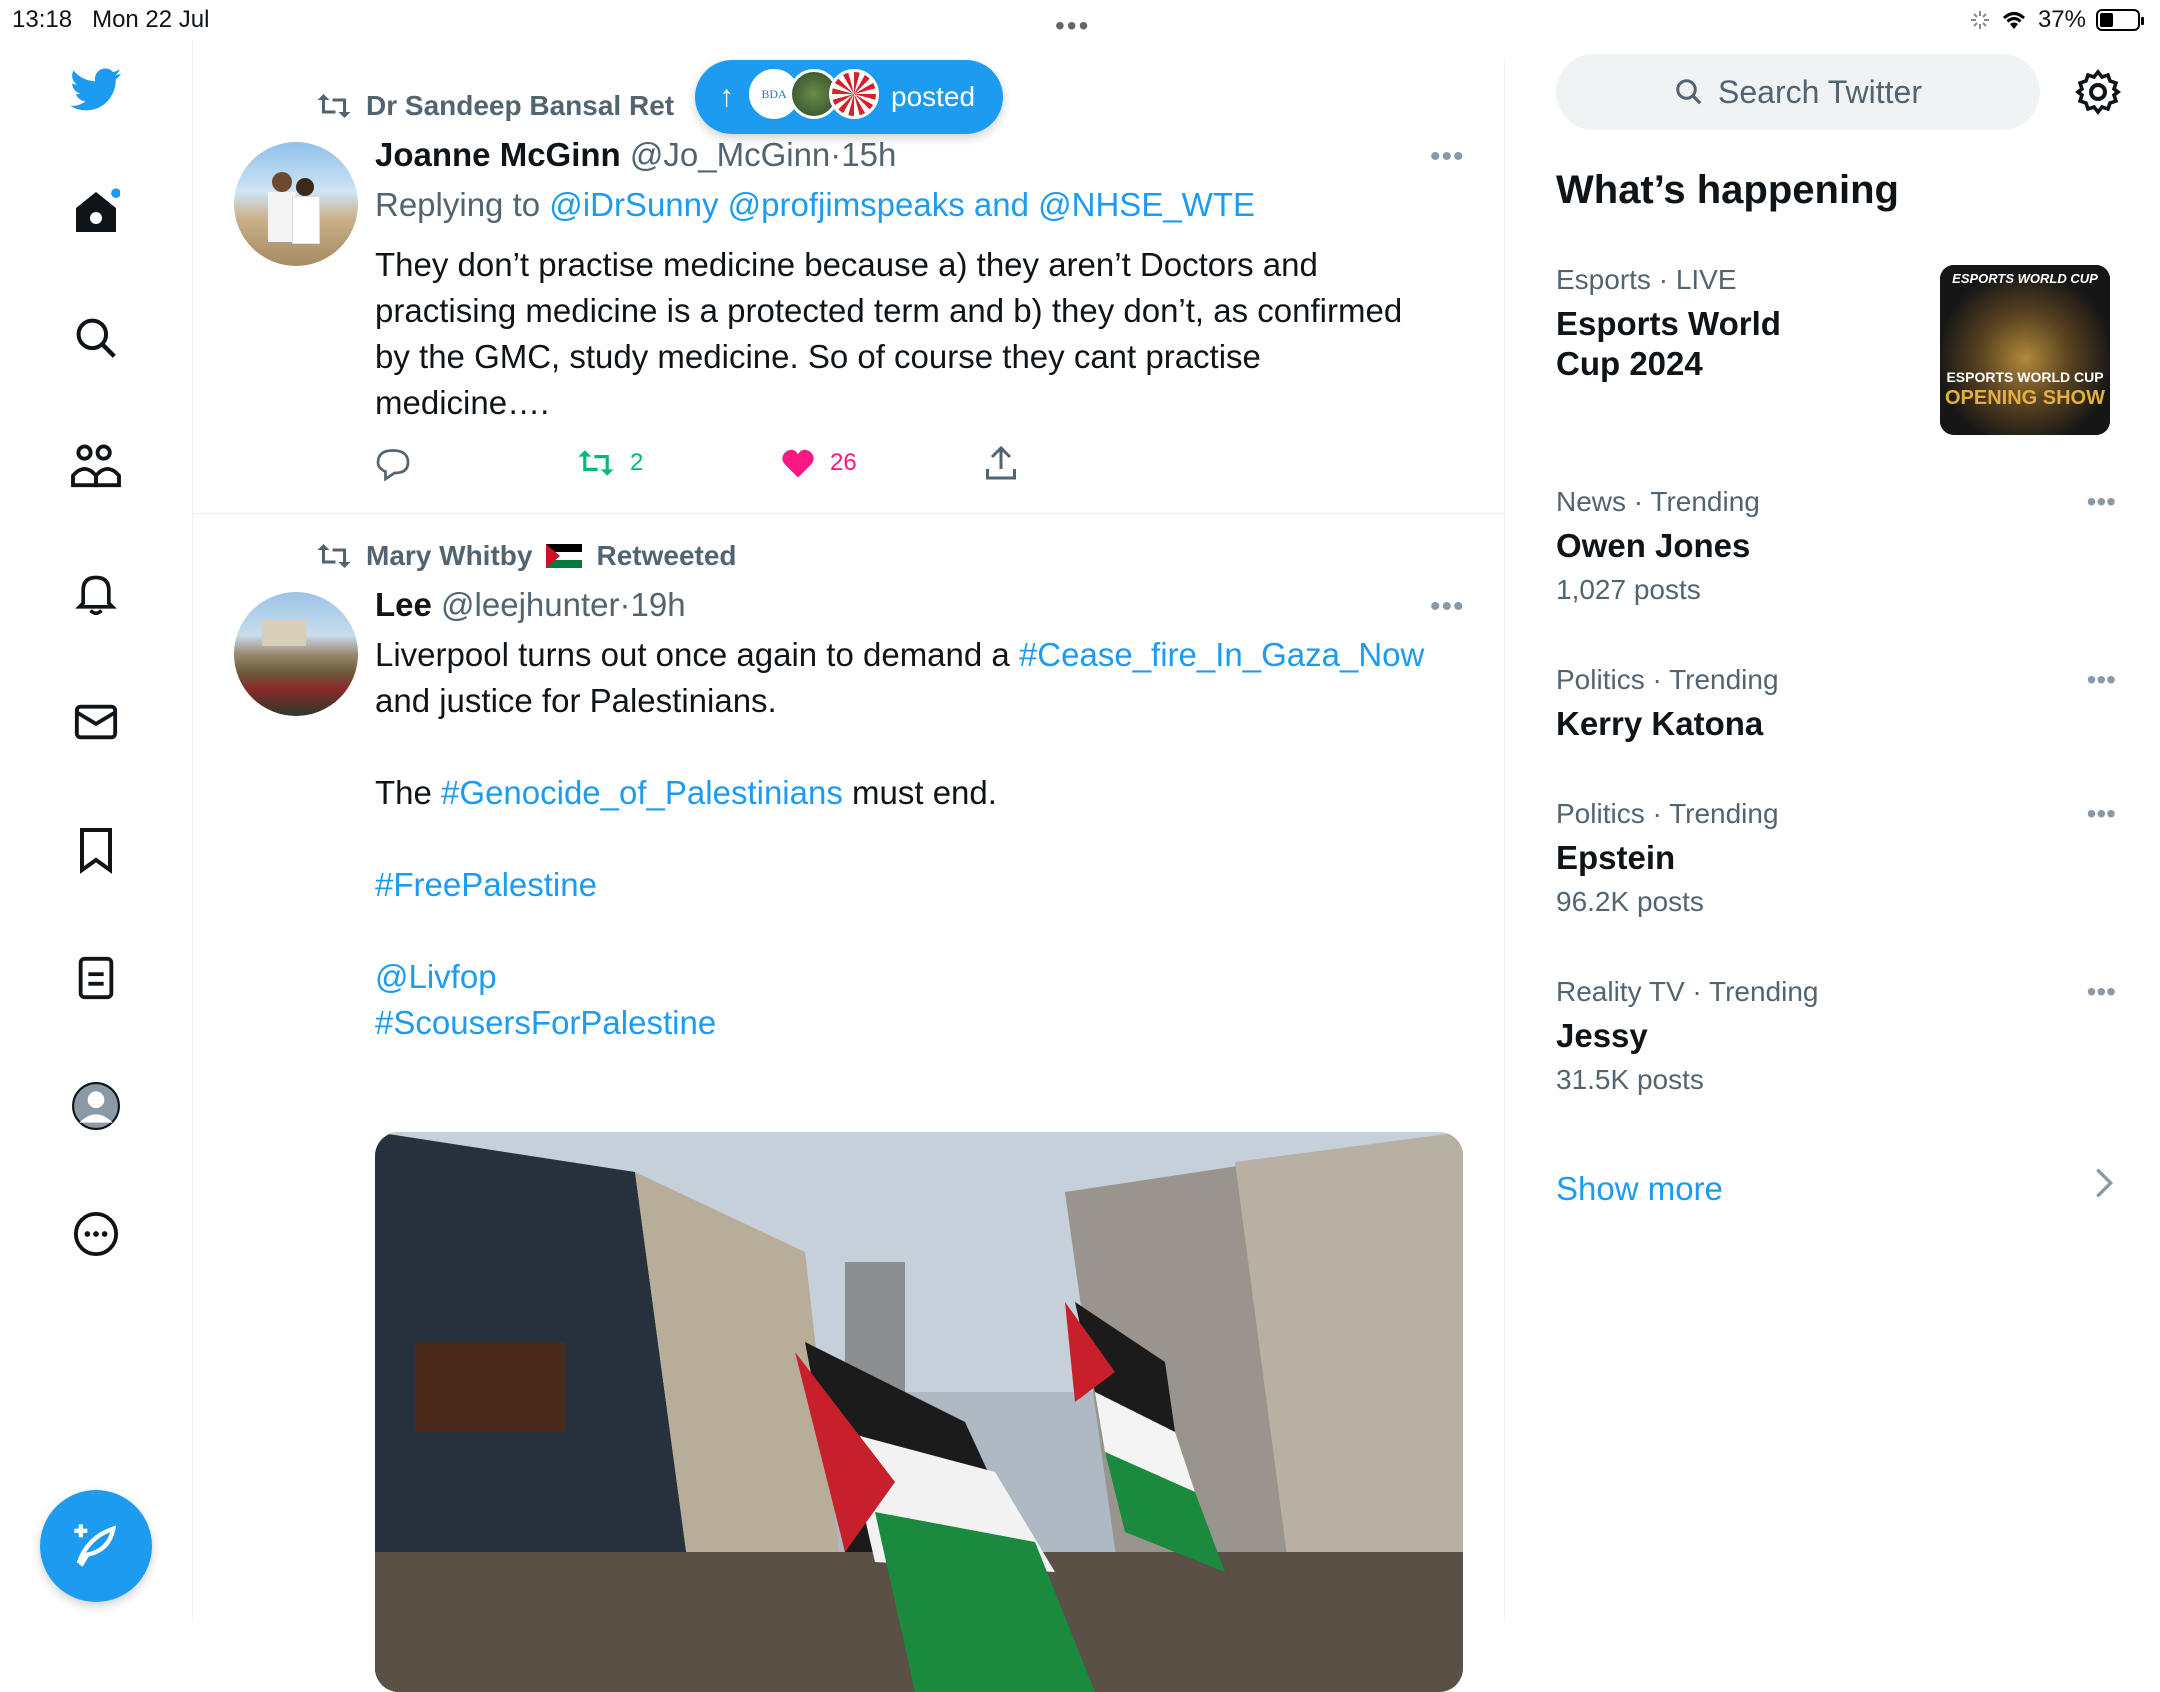 The image size is (2160, 1692). I want to click on list-icon, so click(96, 978).